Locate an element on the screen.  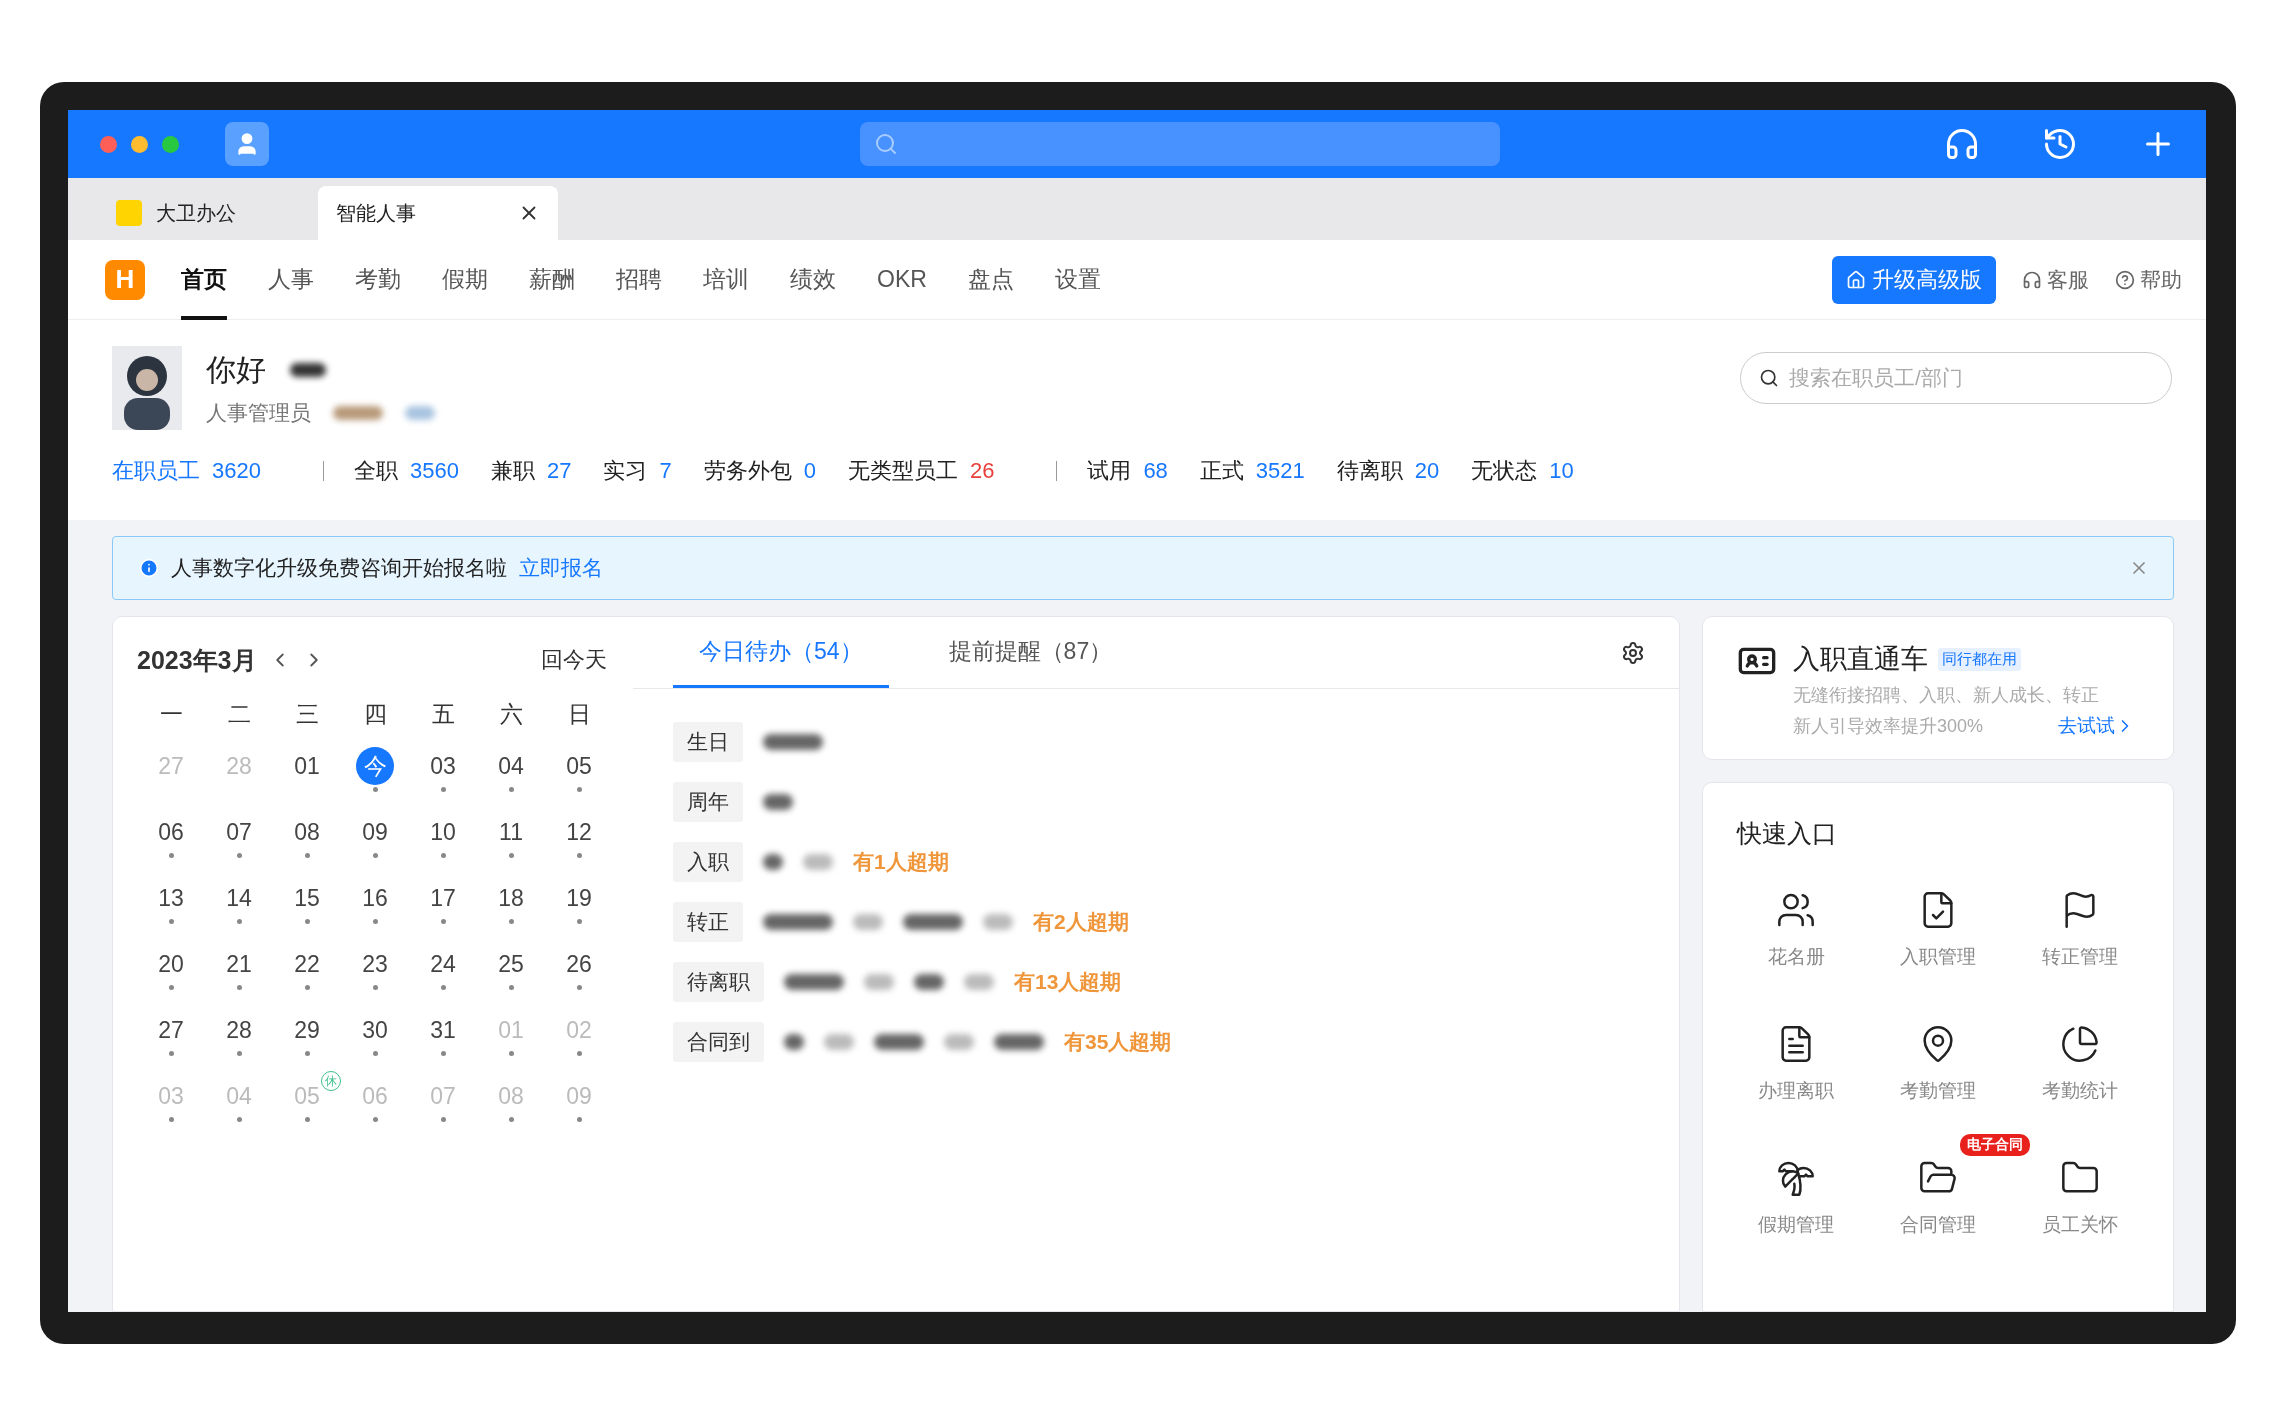
calendar-day: 06 is located at coordinates (171, 832).